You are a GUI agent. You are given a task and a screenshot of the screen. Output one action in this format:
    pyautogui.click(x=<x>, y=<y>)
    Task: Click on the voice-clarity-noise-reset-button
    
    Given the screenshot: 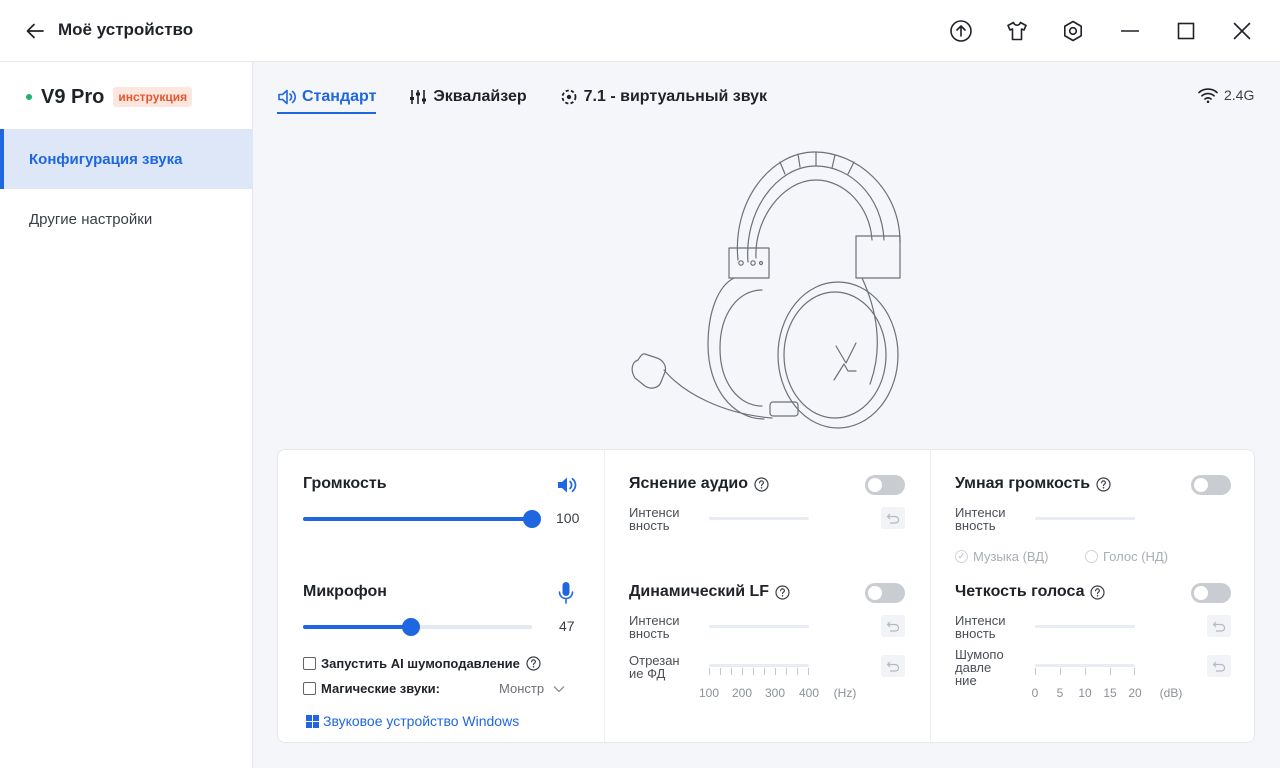 What is the action you would take?
    pyautogui.click(x=1219, y=666)
    